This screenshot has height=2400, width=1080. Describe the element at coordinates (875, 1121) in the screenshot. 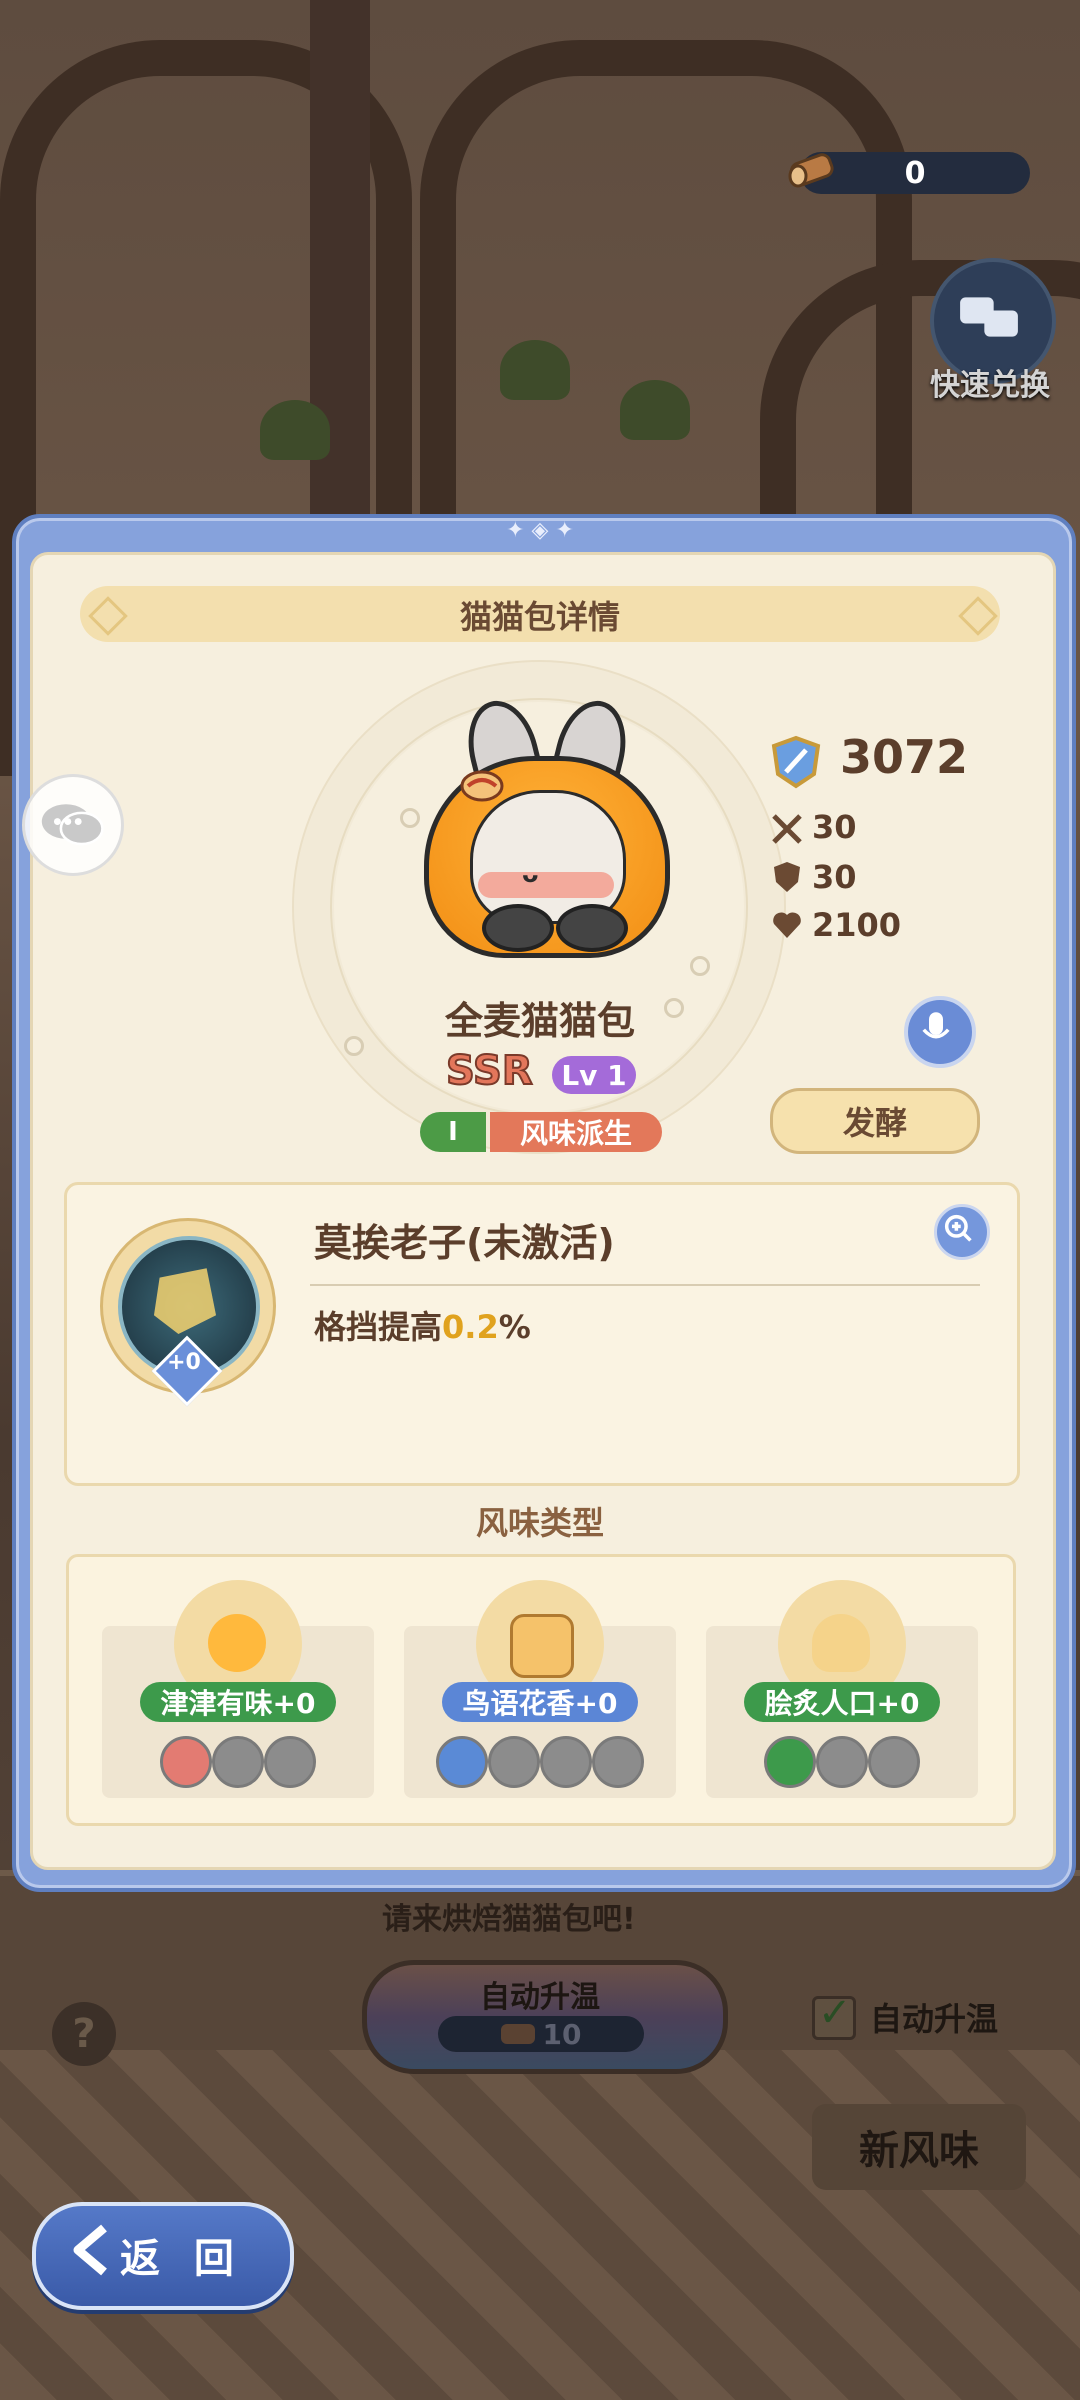

I see `ferment-button: 发酵` at that location.